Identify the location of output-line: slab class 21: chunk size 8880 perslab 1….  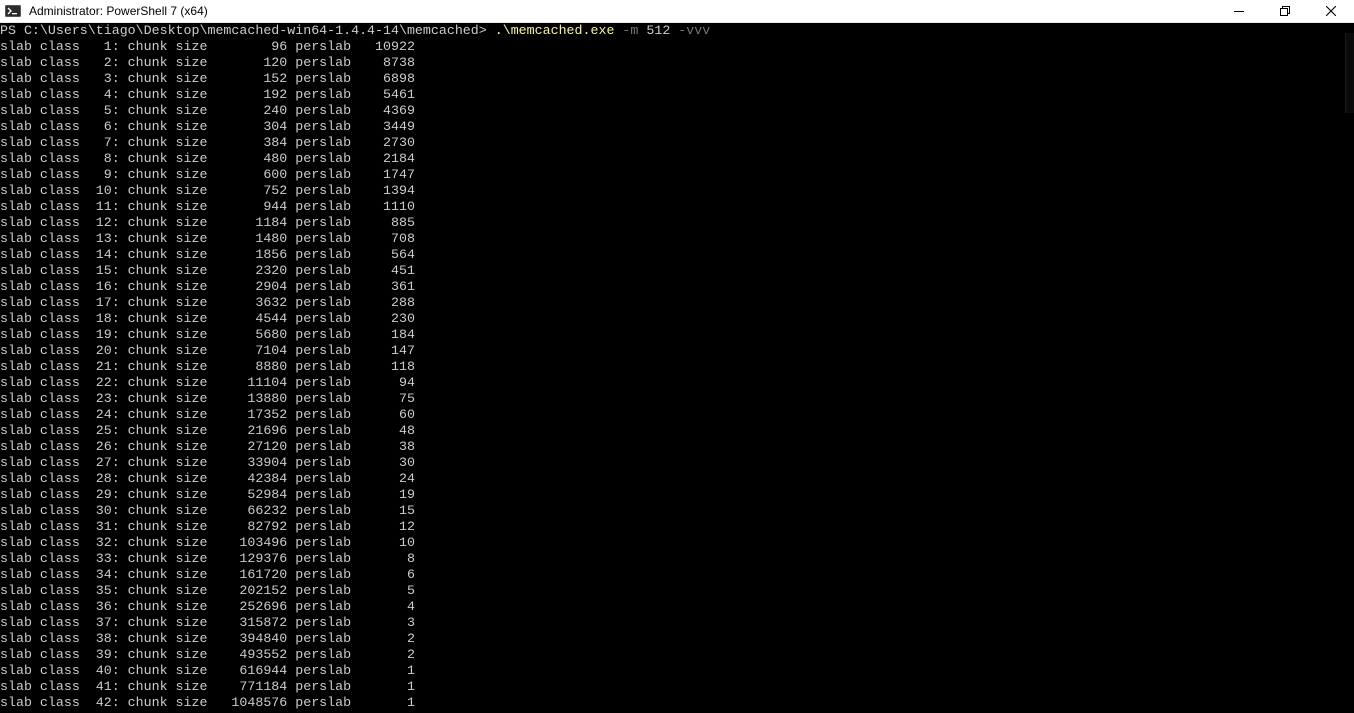
(207, 366).